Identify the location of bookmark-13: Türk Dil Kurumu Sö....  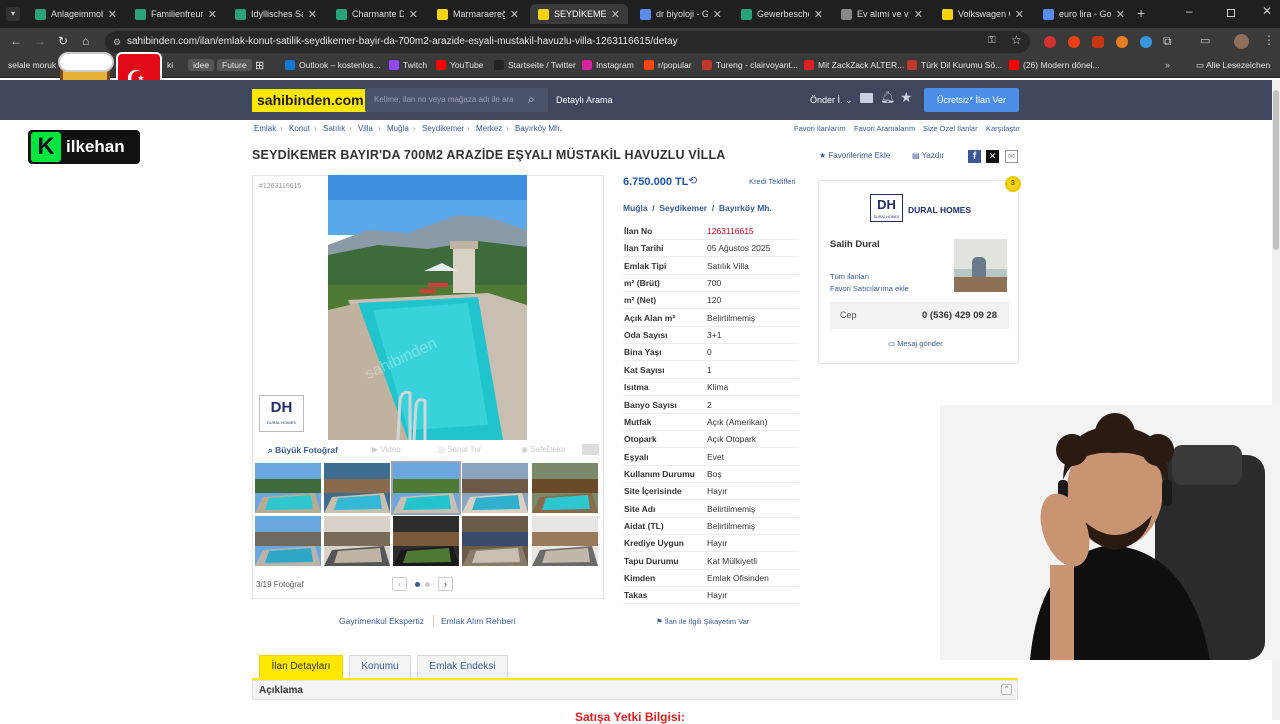
(954, 65).